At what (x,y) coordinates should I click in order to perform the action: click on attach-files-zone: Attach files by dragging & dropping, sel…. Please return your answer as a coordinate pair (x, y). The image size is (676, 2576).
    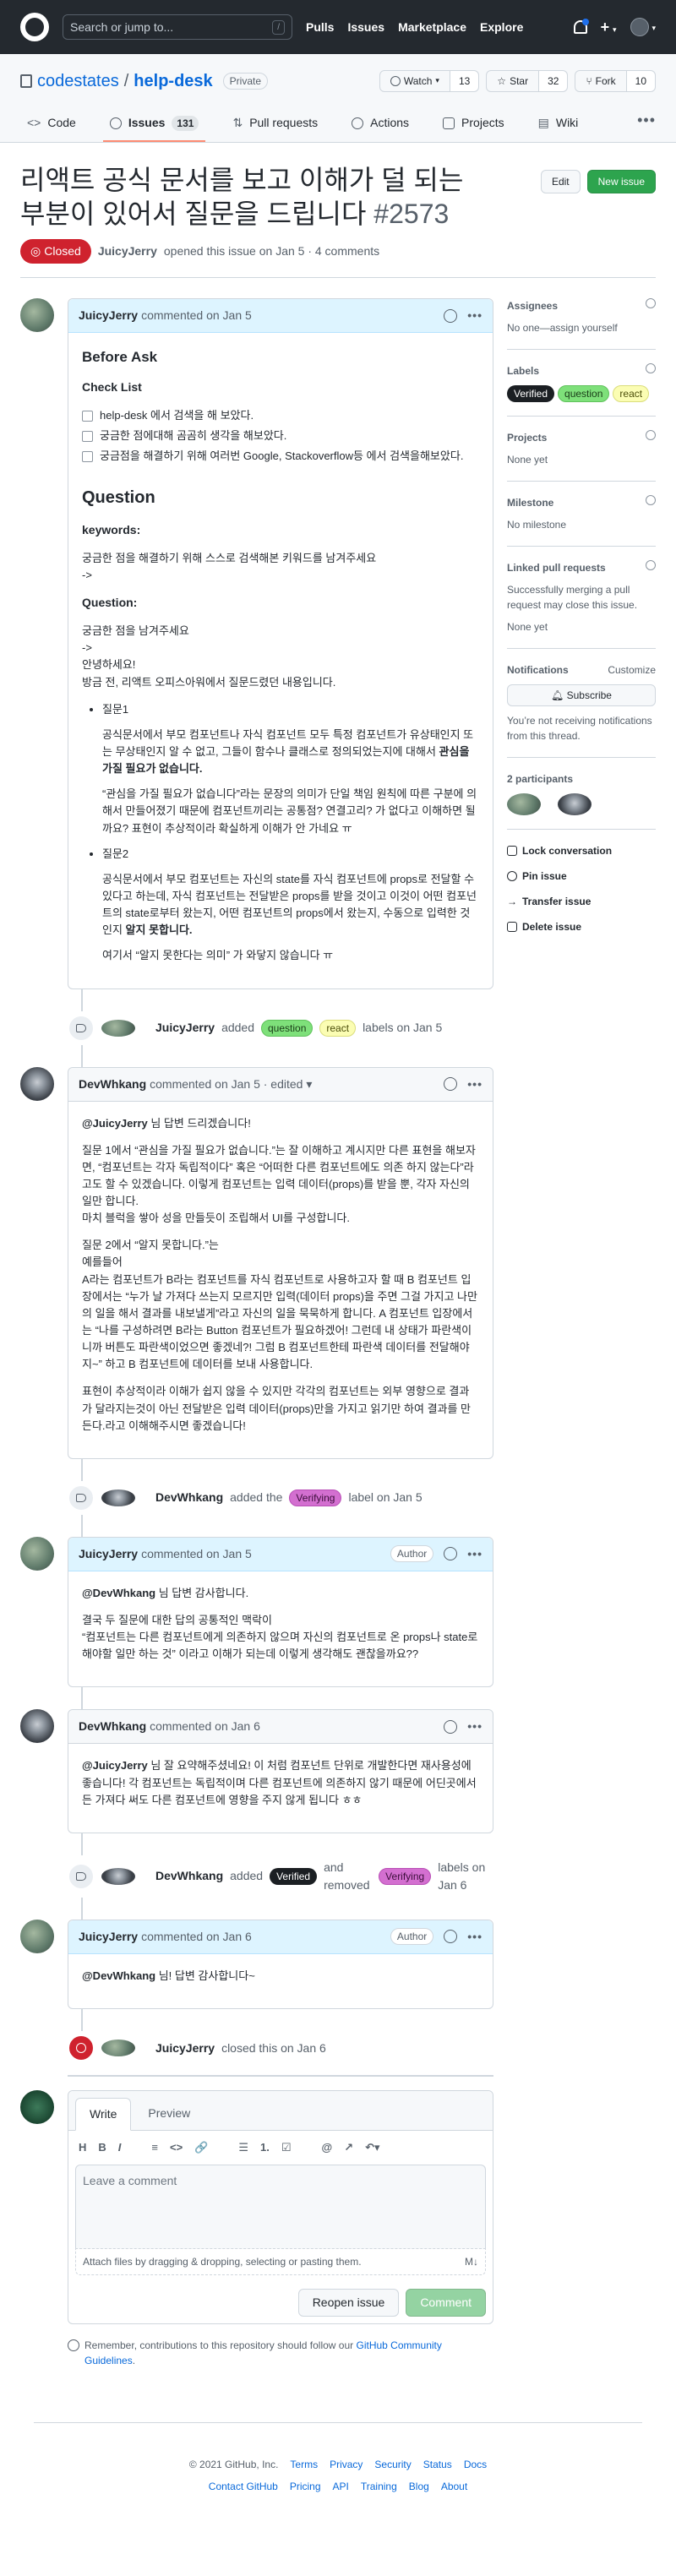
    Looking at the image, I should click on (280, 2261).